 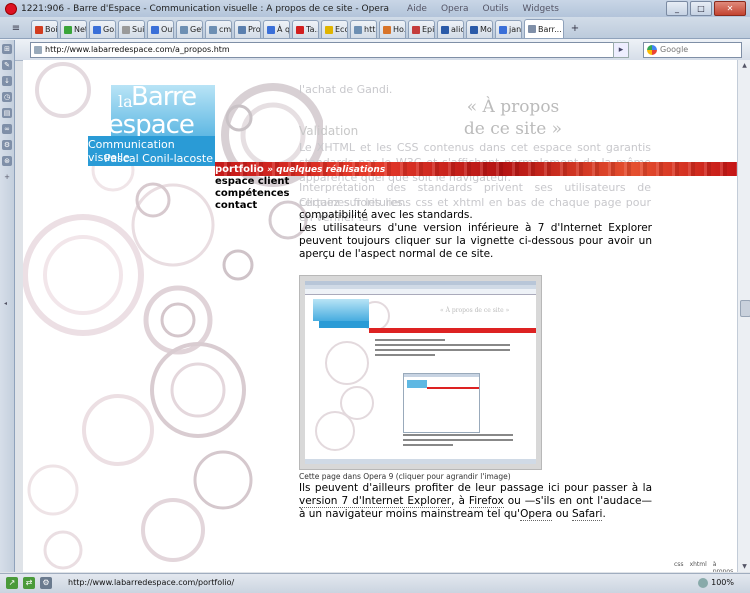 What do you see at coordinates (7, 129) in the screenshot?
I see `panel-links-icon: ∞` at bounding box center [7, 129].